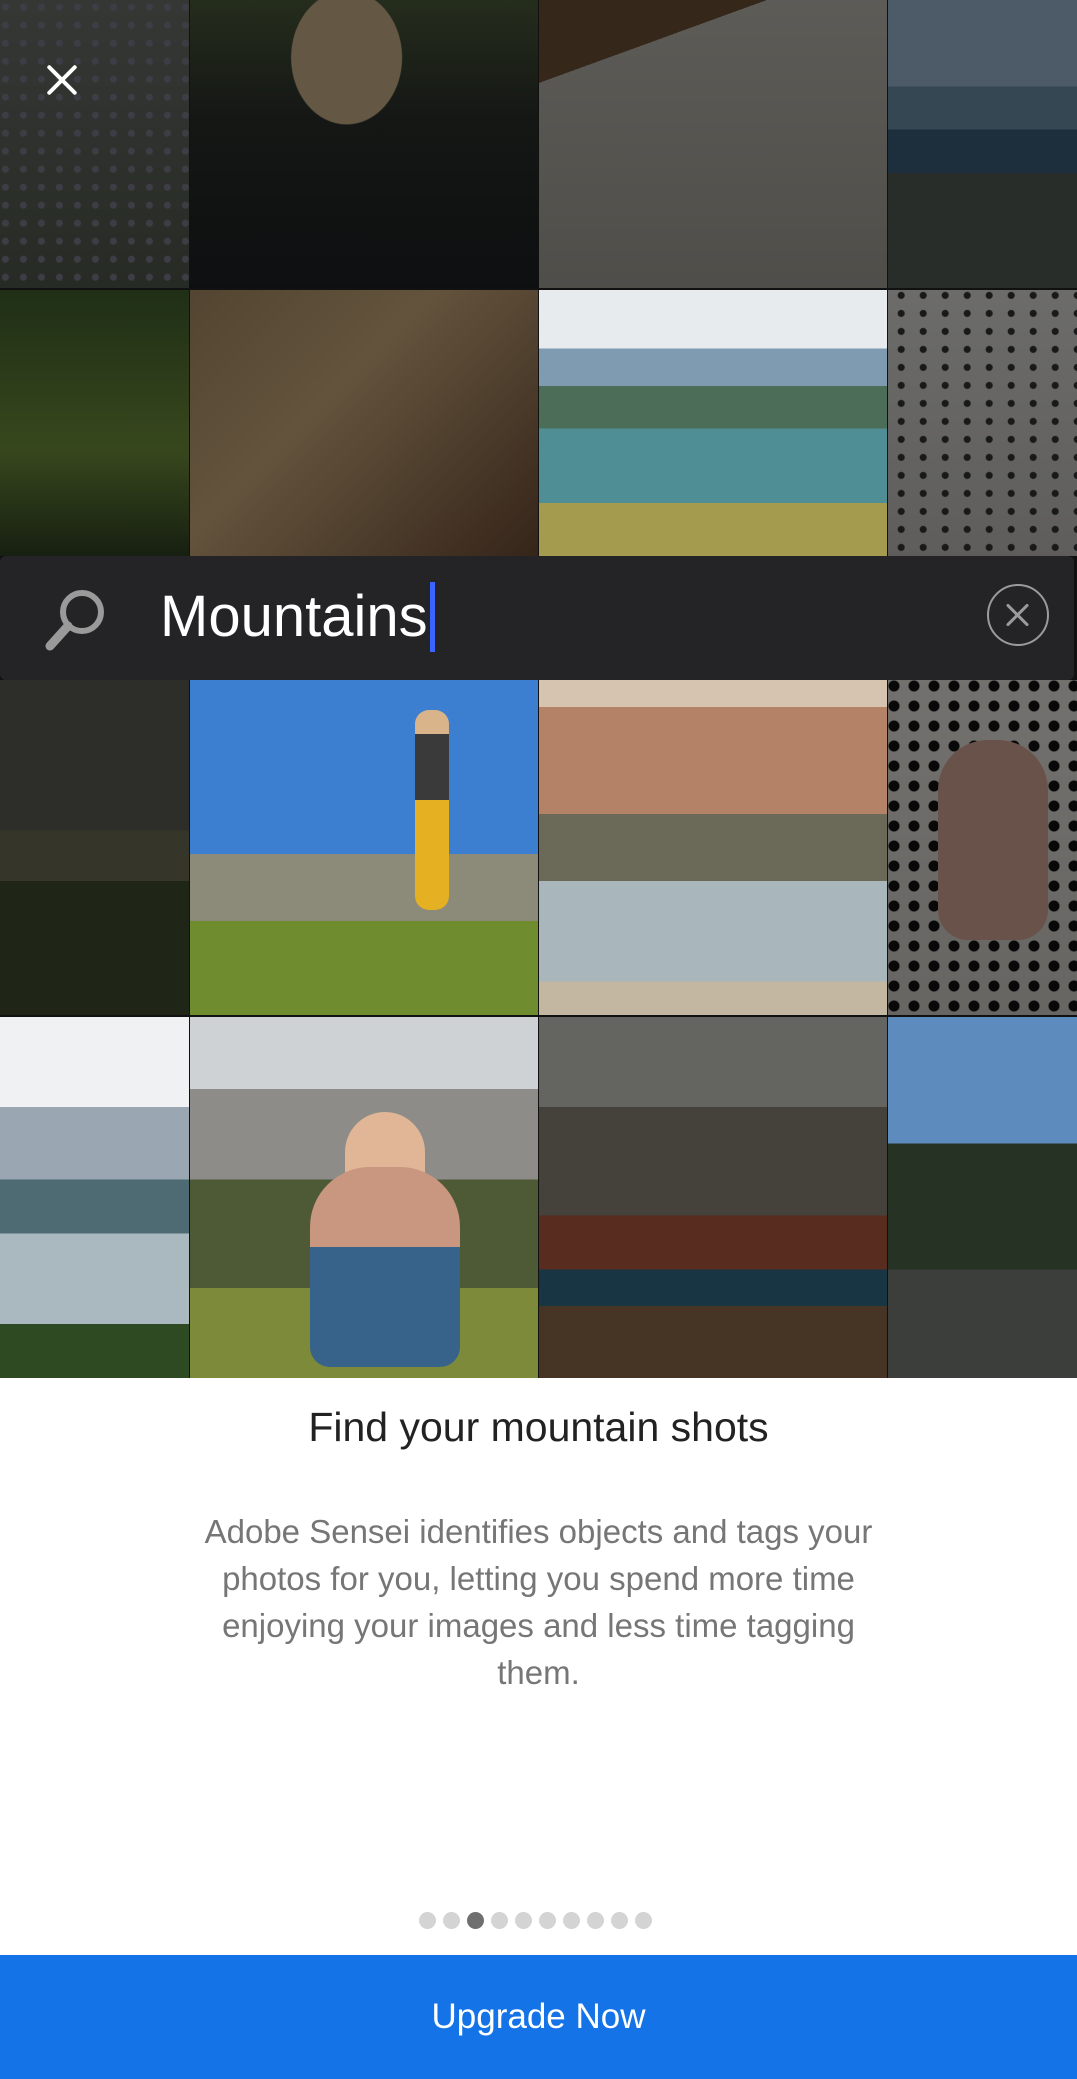 The width and height of the screenshot is (1077, 2079). What do you see at coordinates (94, 423) in the screenshot?
I see `photo-hiker-dog` at bounding box center [94, 423].